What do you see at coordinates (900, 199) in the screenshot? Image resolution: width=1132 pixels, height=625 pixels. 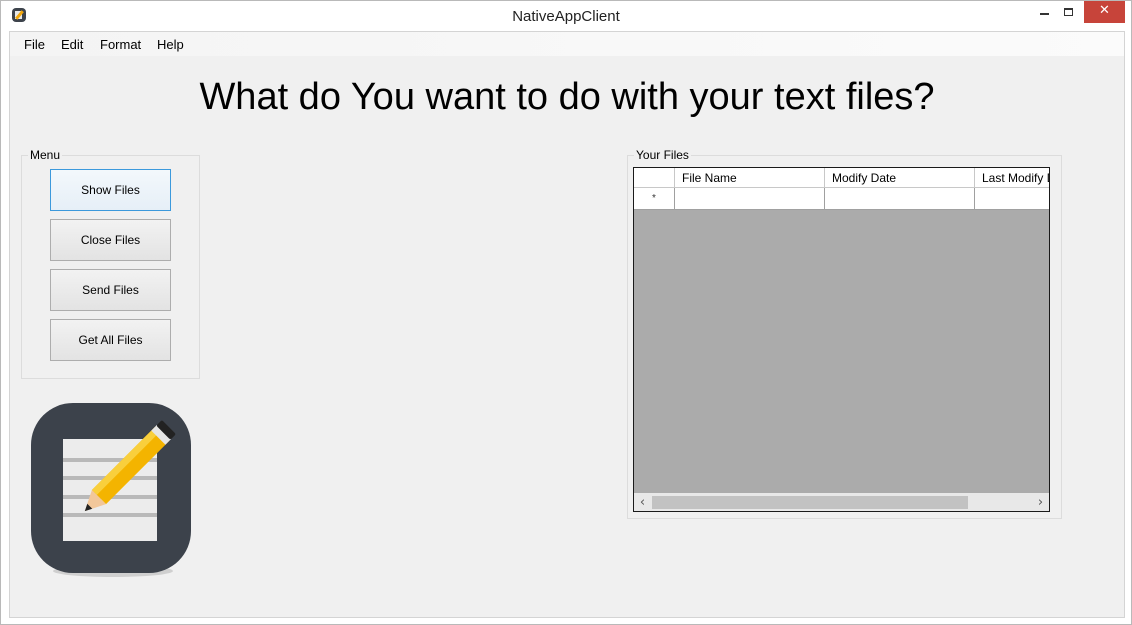 I see `new-row-modify-date-cell` at bounding box center [900, 199].